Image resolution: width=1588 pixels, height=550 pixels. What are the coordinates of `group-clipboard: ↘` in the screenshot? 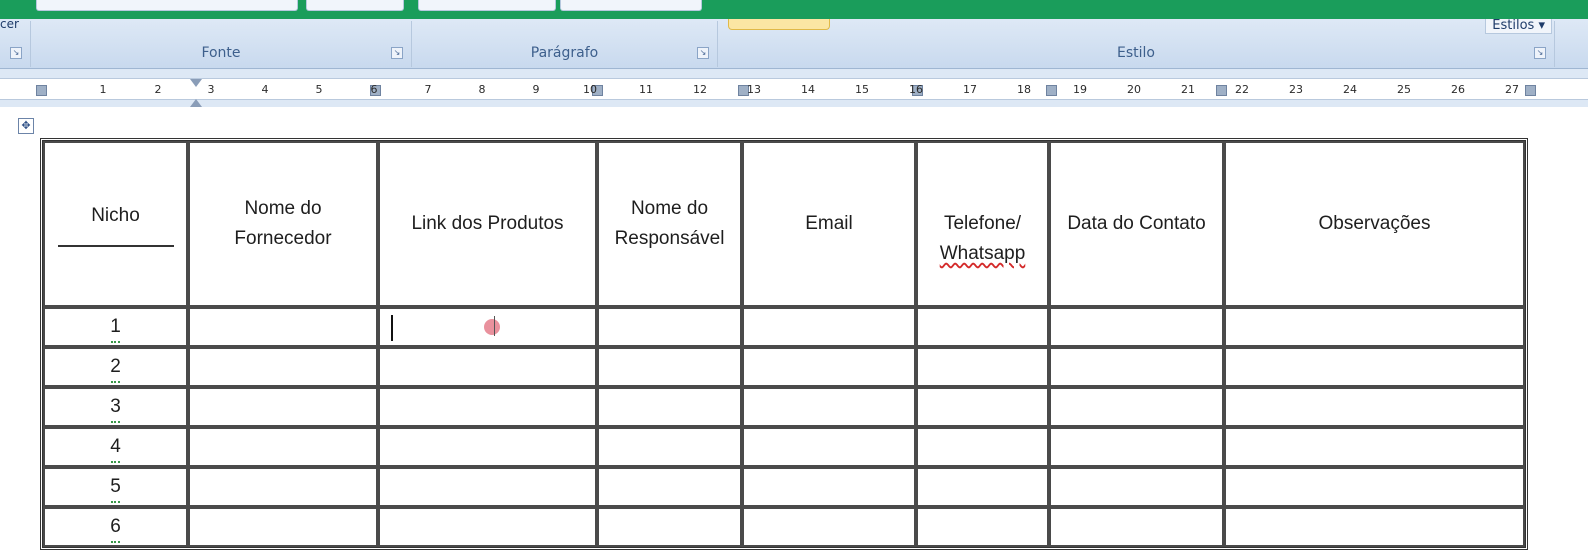 It's located at (15, 44).